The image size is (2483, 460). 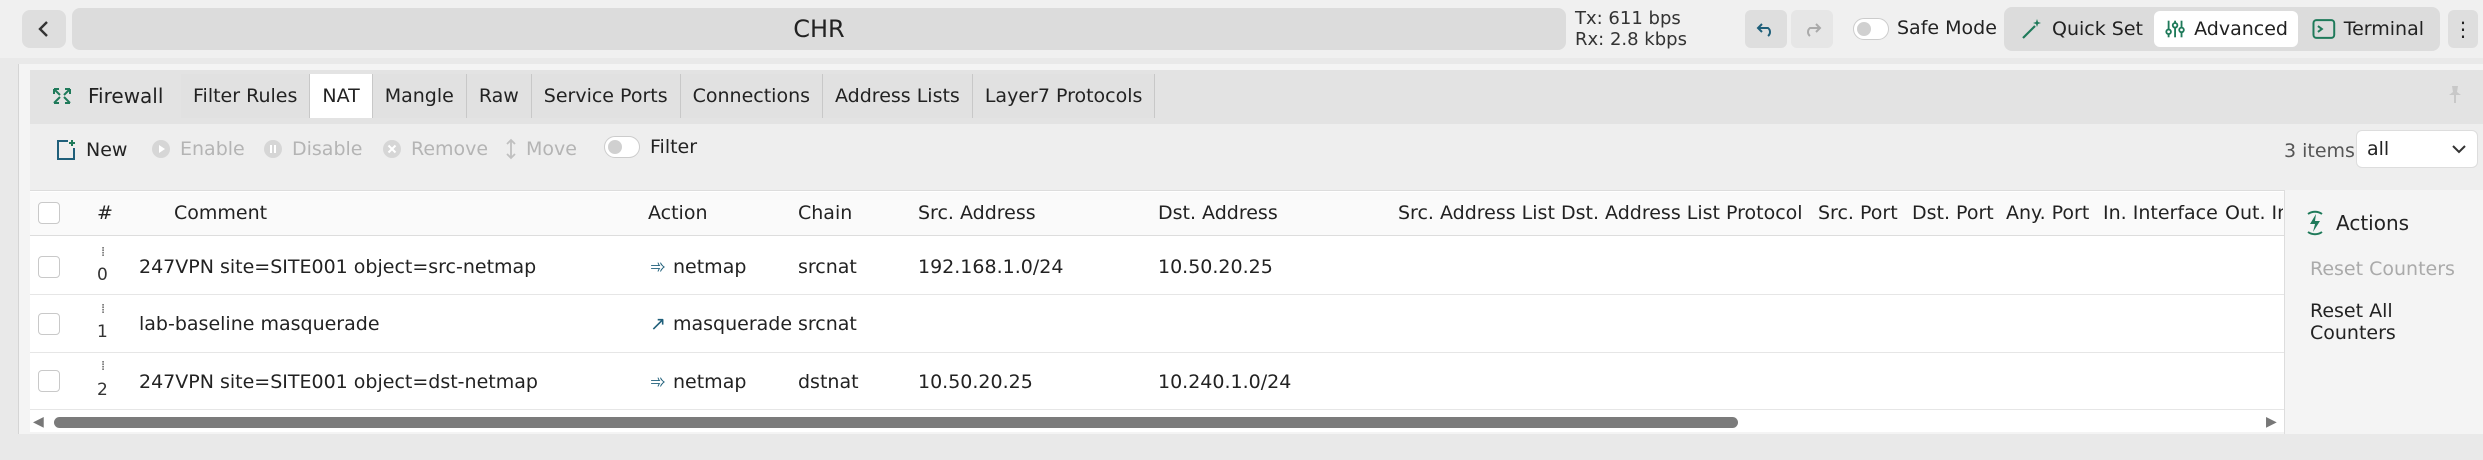 I want to click on remove-button: Remove, so click(x=434, y=149).